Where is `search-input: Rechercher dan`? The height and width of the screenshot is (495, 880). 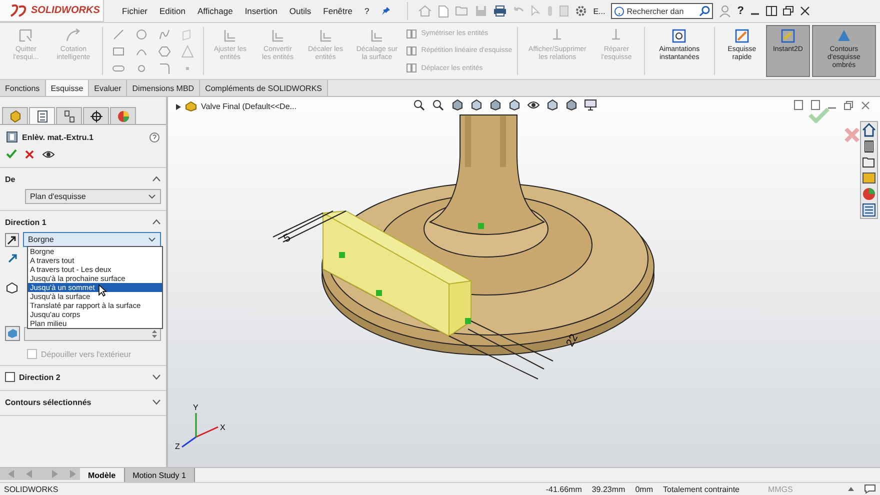 search-input: Rechercher dan is located at coordinates (661, 11).